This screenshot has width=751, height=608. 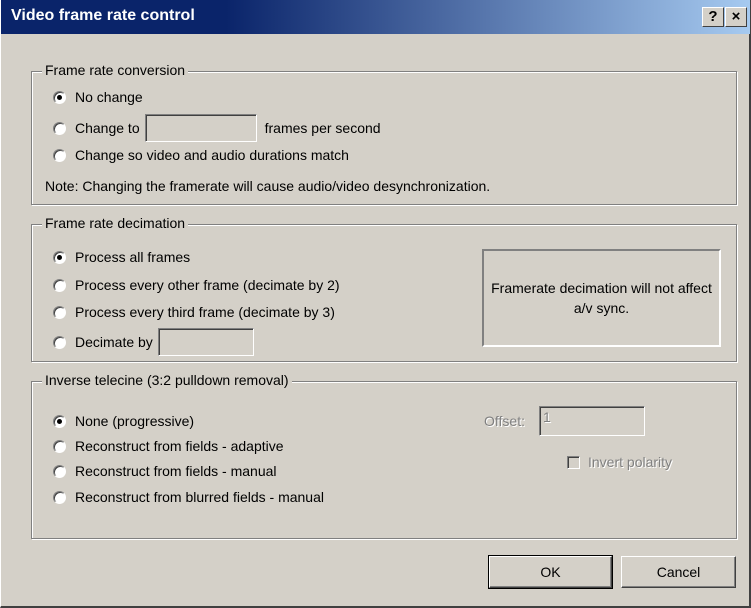 I want to click on radio-change-to: Change to frames per second, so click(x=217, y=128).